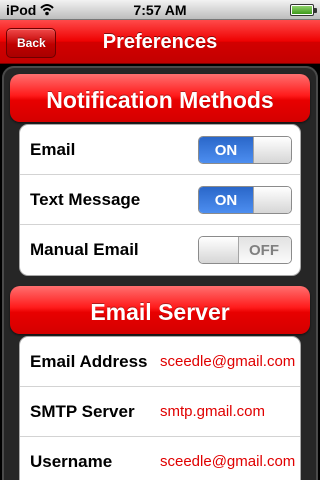  I want to click on row-label: SMTP Server, so click(82, 411).